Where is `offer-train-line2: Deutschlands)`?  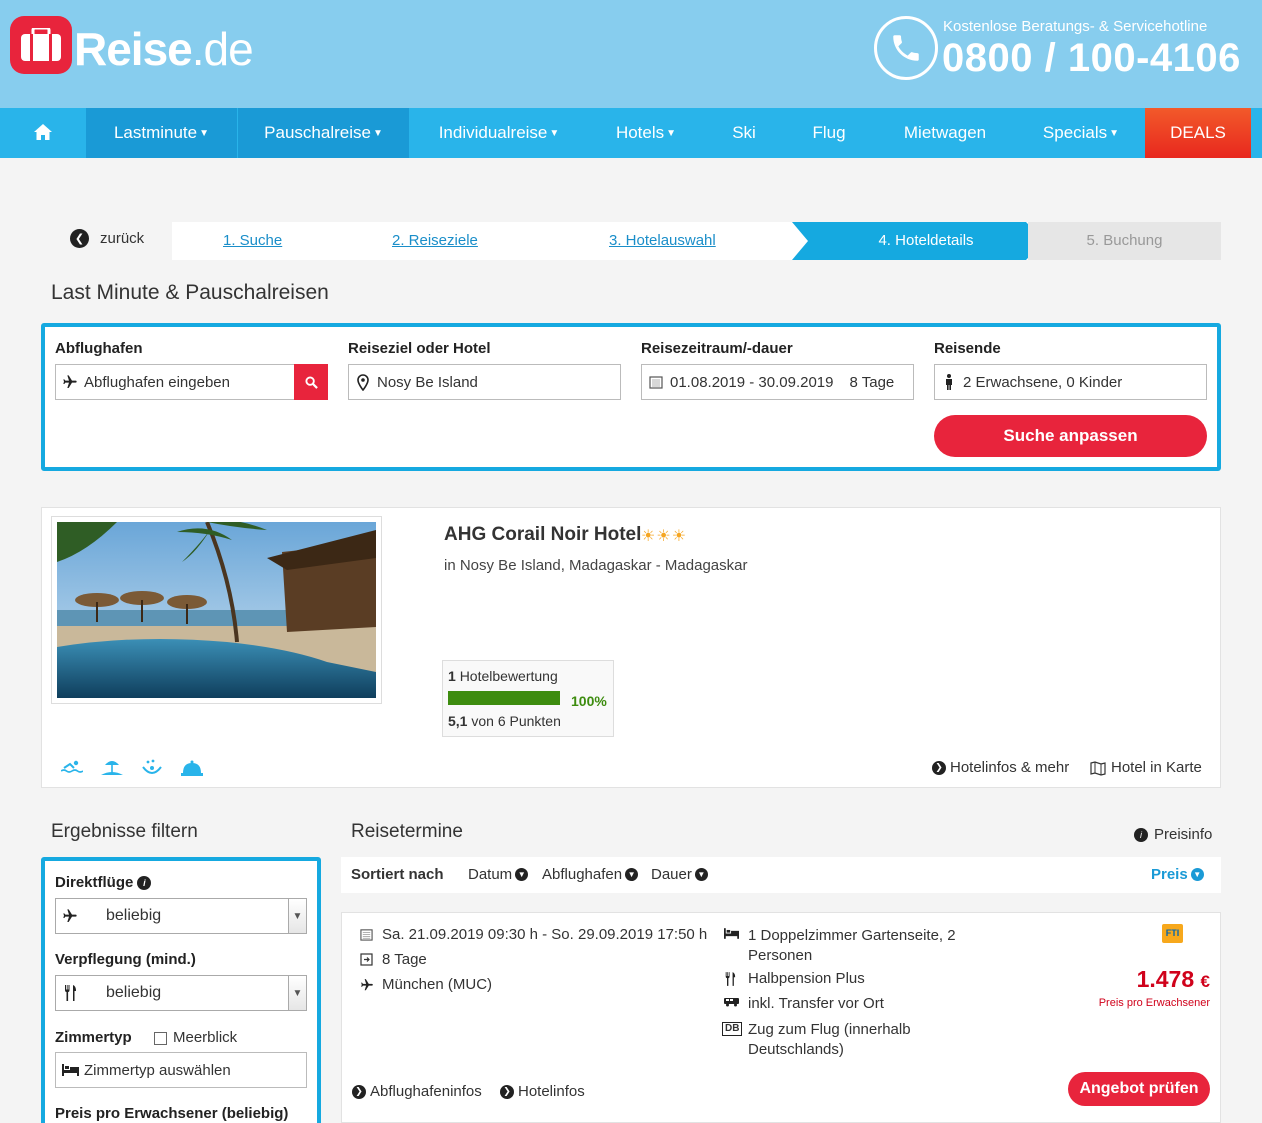
offer-train-line2: Deutschlands) is located at coordinates (796, 1049).